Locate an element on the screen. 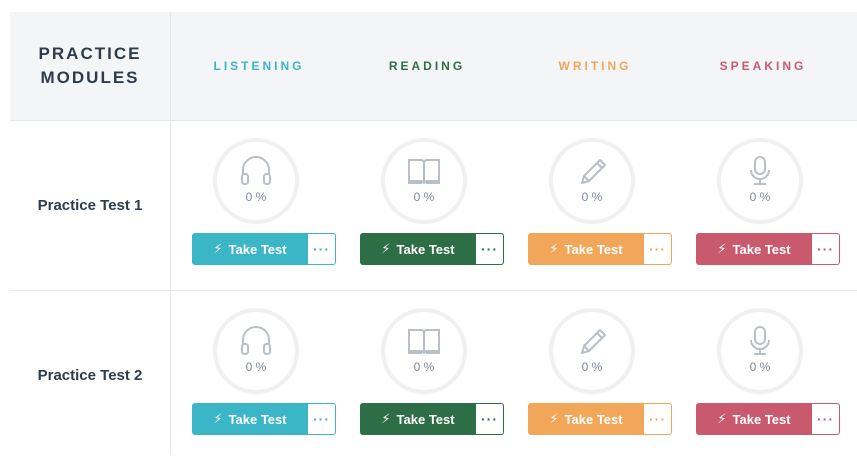 This screenshot has height=460, width=857. cell-test1-reading: 0 % ⚡︎ Take Test ··· is located at coordinates (427, 205).